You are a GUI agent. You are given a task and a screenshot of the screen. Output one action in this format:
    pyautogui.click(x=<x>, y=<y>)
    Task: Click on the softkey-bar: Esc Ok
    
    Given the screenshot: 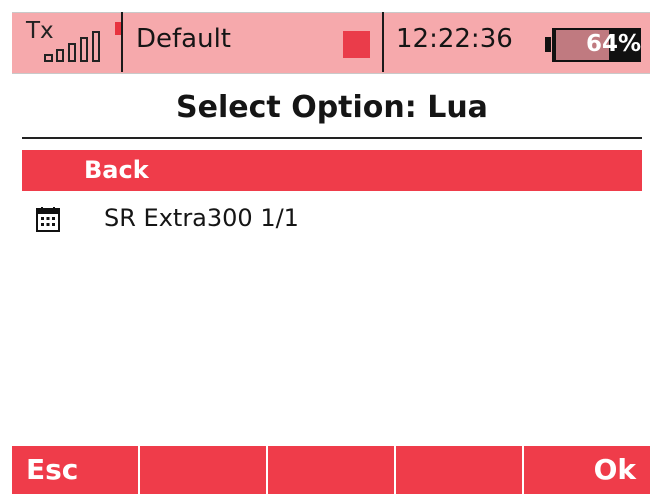 What is the action you would take?
    pyautogui.click(x=331, y=470)
    